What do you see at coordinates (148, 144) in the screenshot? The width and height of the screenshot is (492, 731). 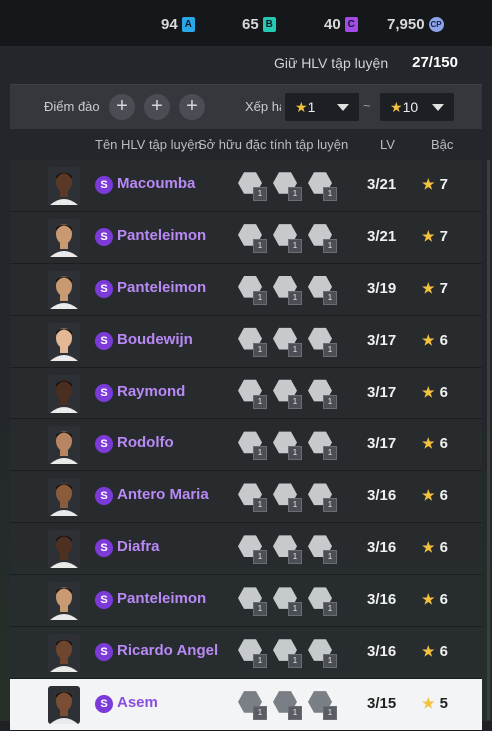 I see `column-name: Tên HLV tập luyện` at bounding box center [148, 144].